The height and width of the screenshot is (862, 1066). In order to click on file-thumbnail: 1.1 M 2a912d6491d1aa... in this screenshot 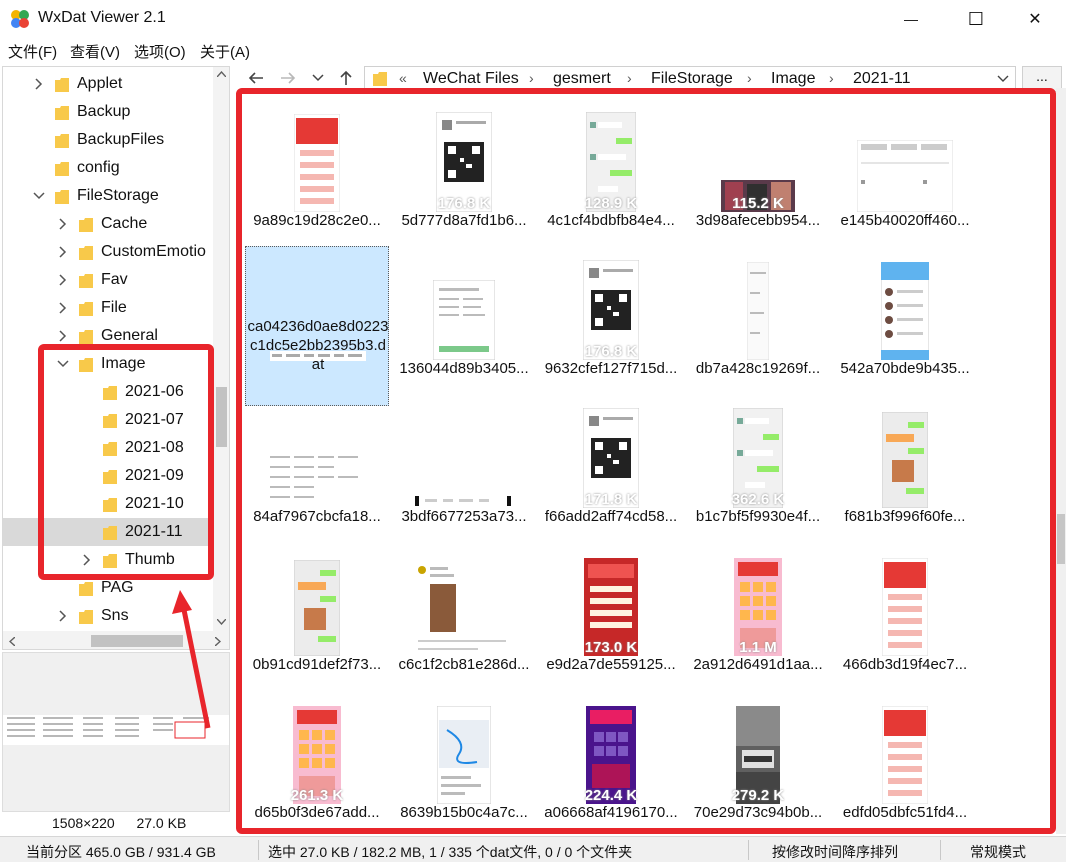, I will do `click(758, 612)`.